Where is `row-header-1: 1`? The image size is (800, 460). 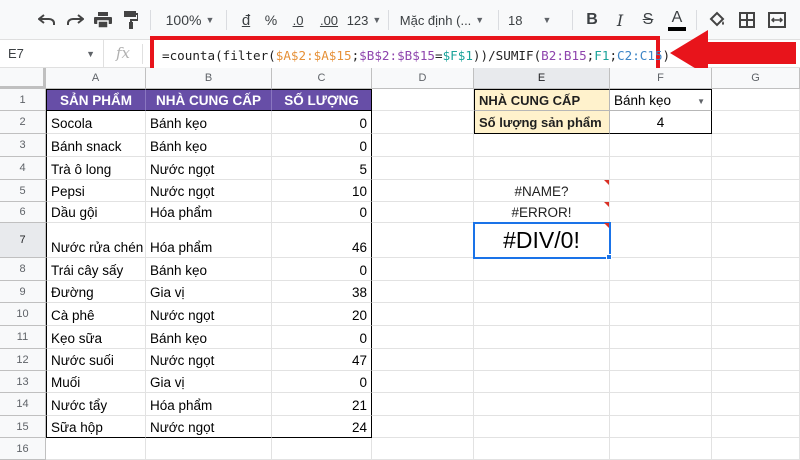
row-header-1: 1 is located at coordinates (23, 100).